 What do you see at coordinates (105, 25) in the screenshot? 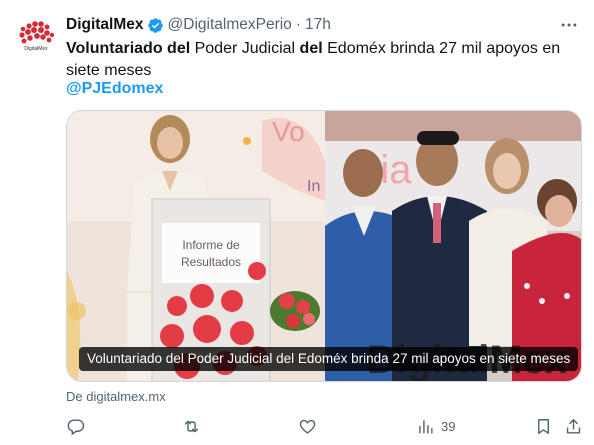
I see `author-name: DigitalMex` at bounding box center [105, 25].